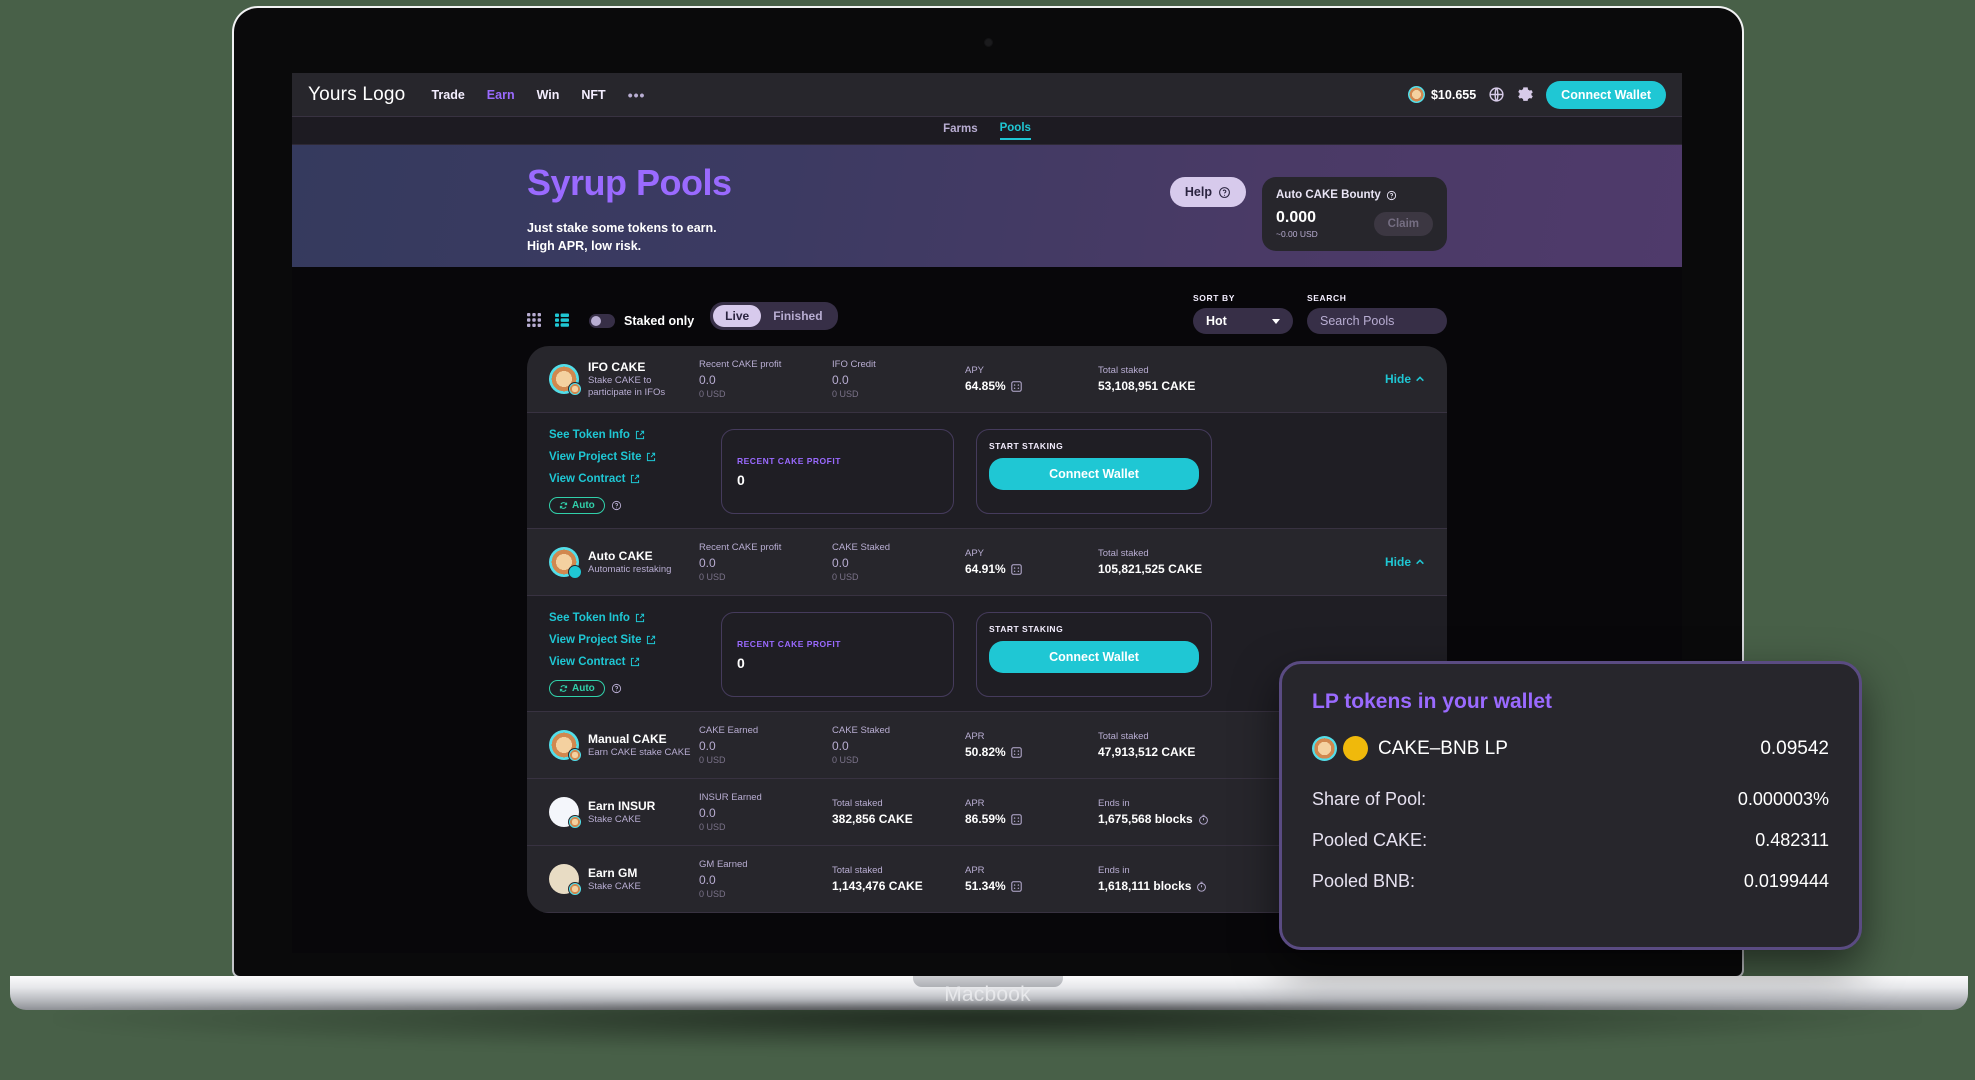 This screenshot has width=1975, height=1080. What do you see at coordinates (1441, 94) in the screenshot?
I see `cake-price-display: $10.655` at bounding box center [1441, 94].